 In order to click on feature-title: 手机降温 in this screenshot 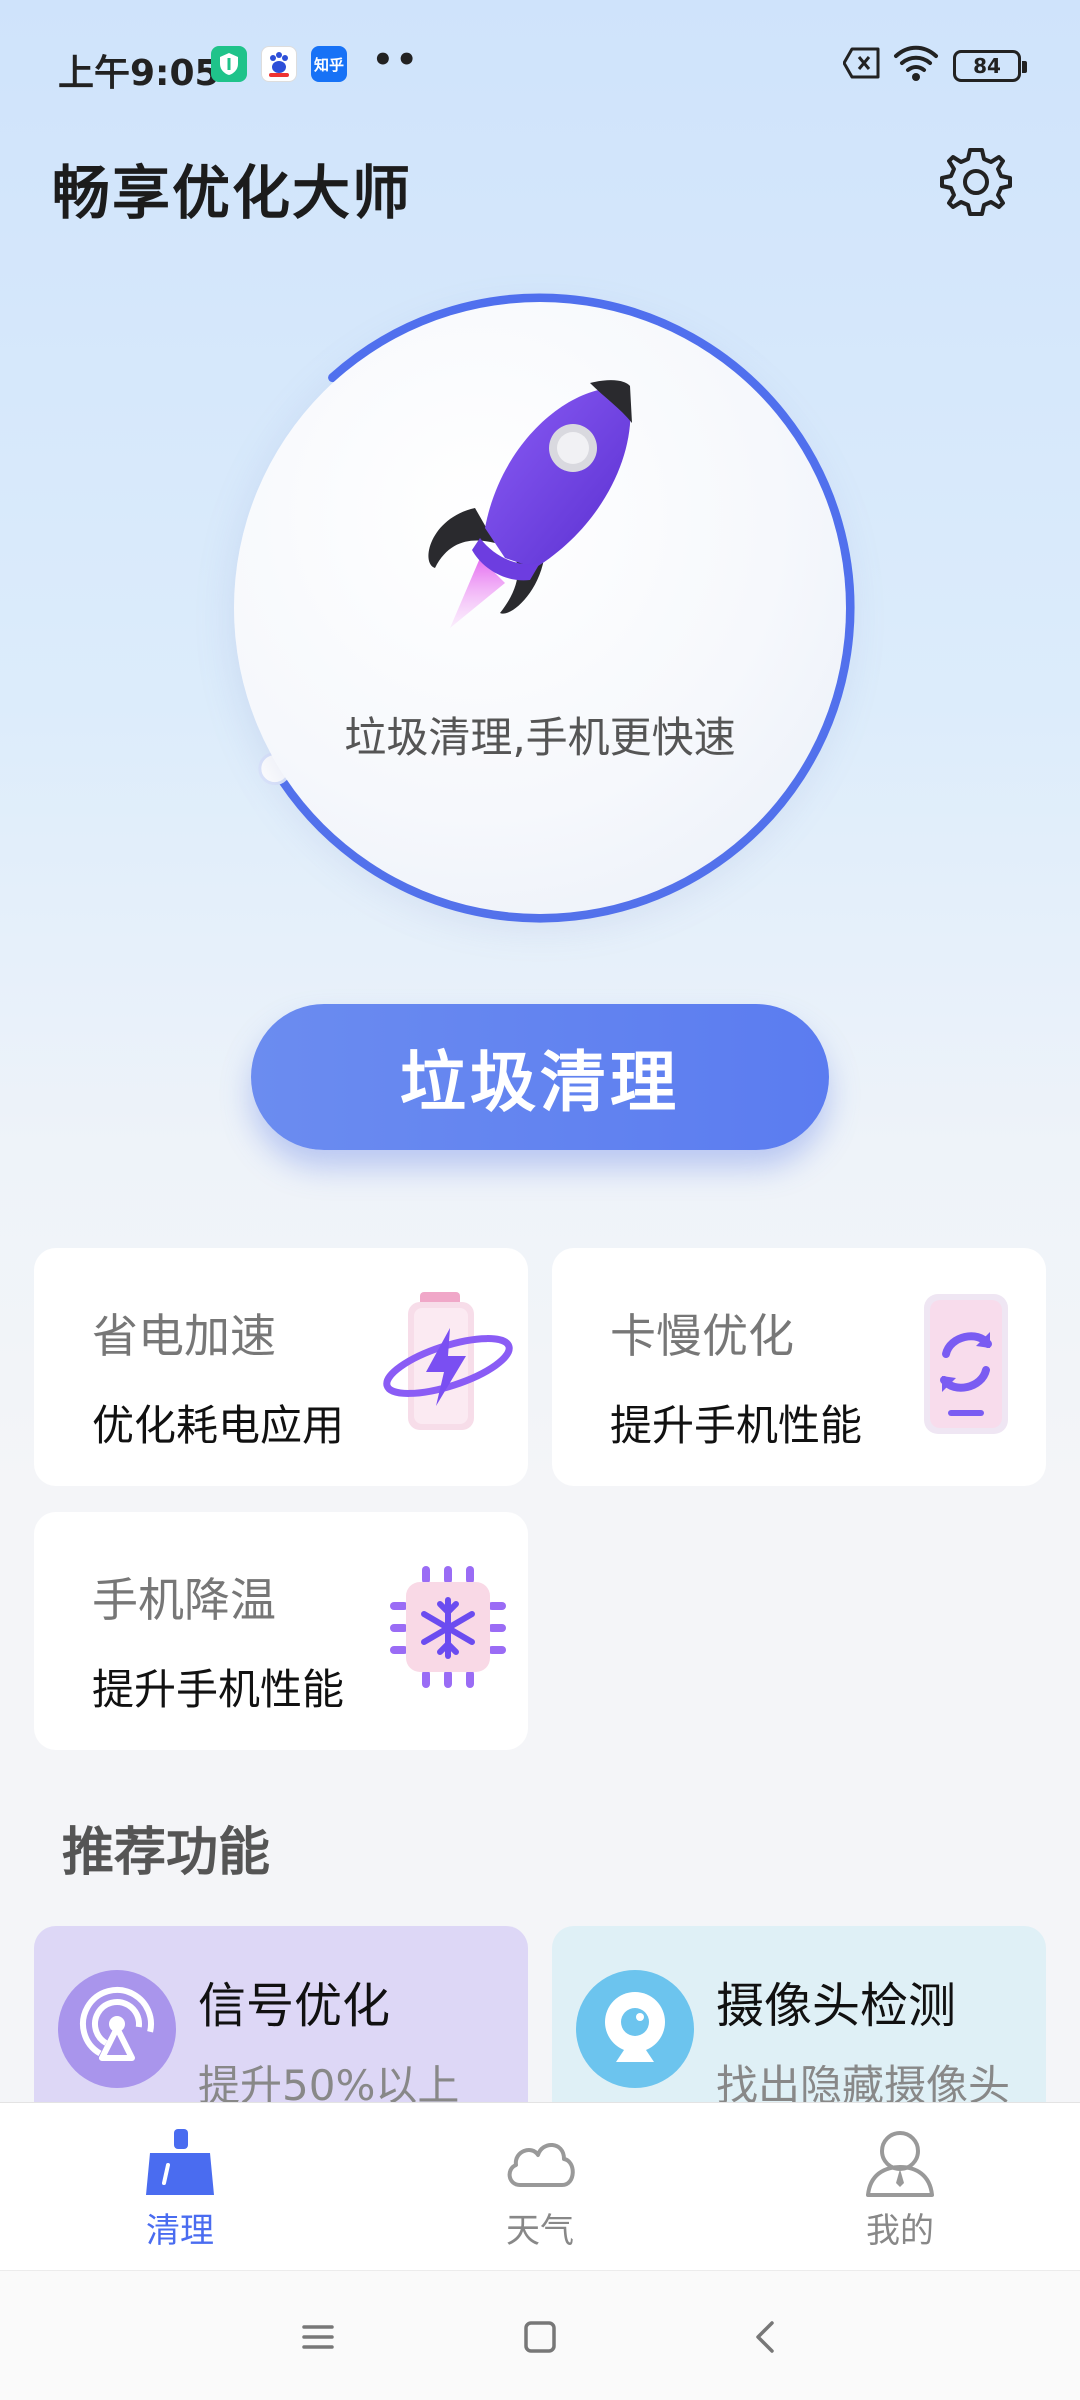, I will do `click(184, 1600)`.